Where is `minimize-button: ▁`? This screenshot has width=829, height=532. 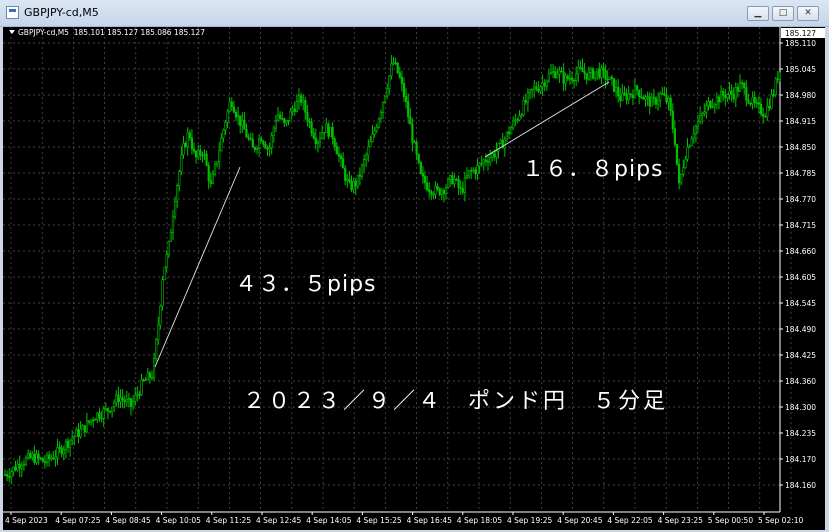
minimize-button: ▁ is located at coordinates (758, 13).